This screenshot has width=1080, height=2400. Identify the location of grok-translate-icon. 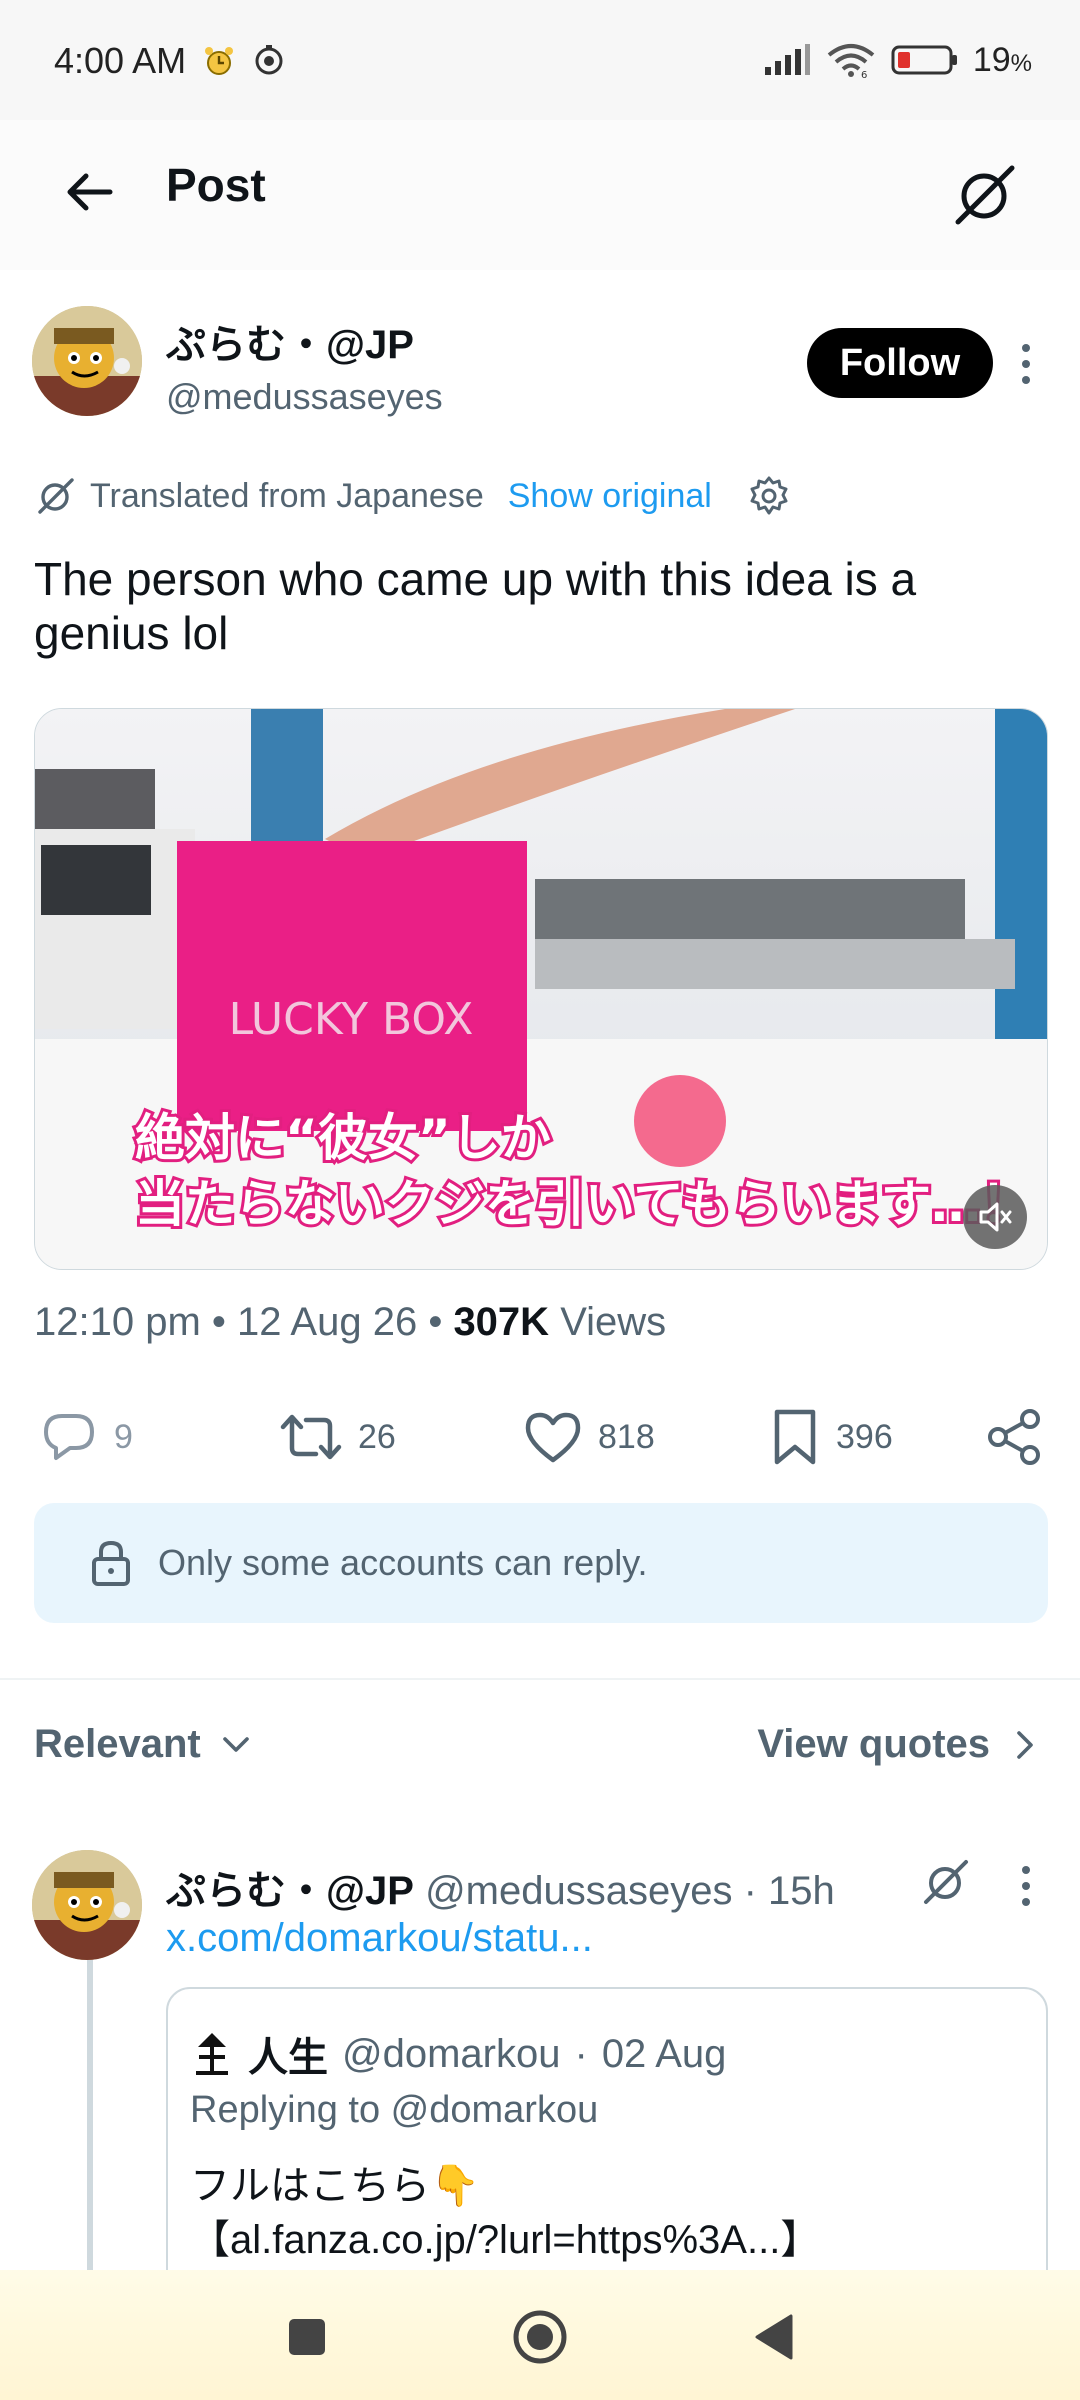
(56, 496).